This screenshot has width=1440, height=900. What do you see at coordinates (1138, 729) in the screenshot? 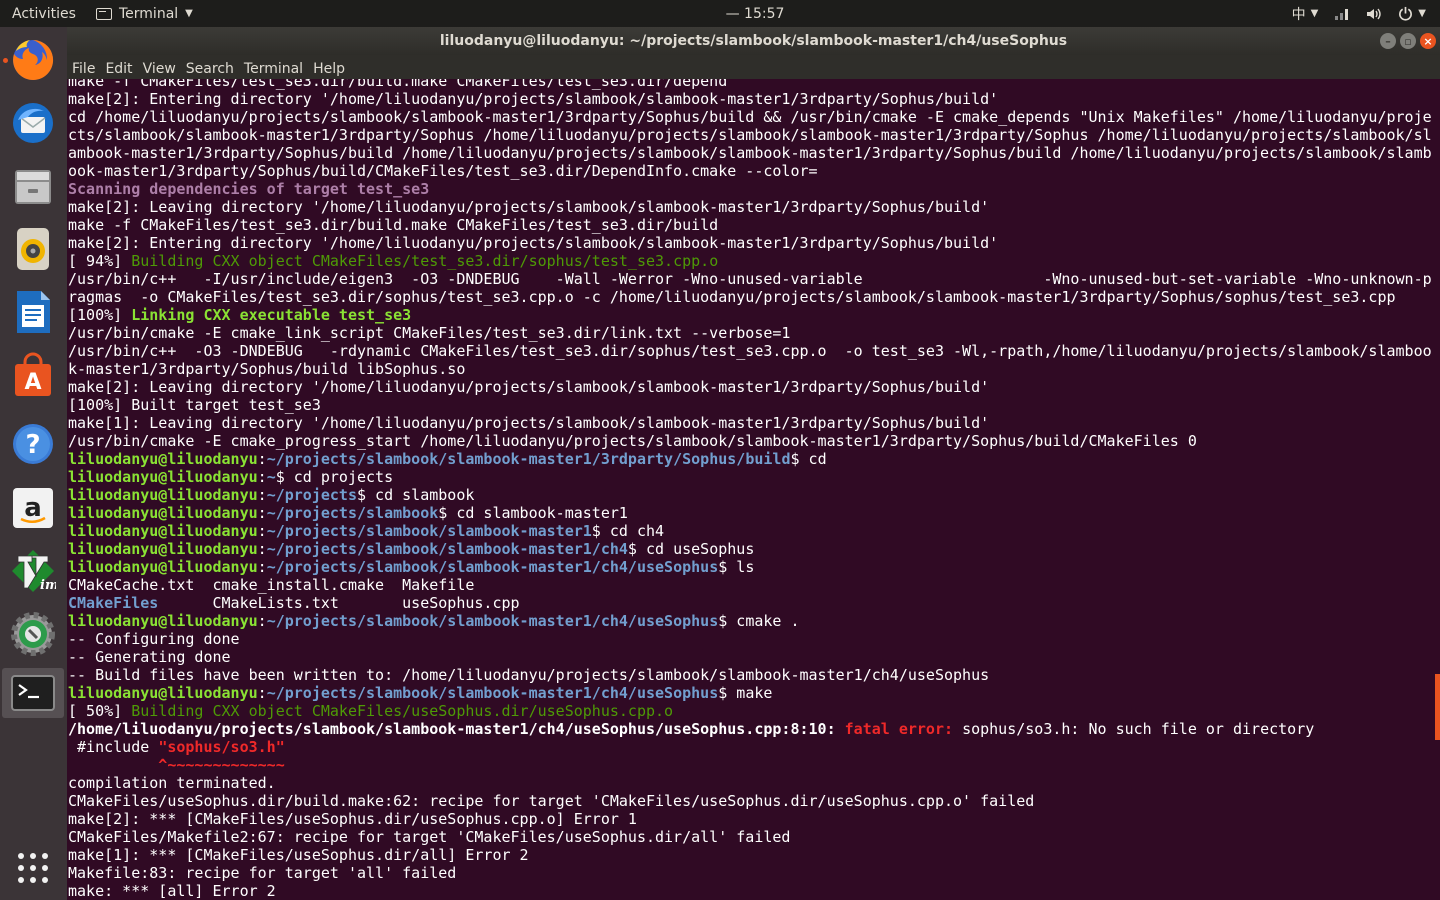
I see `terminal-text: sophus/so3.h: No such file or directory` at bounding box center [1138, 729].